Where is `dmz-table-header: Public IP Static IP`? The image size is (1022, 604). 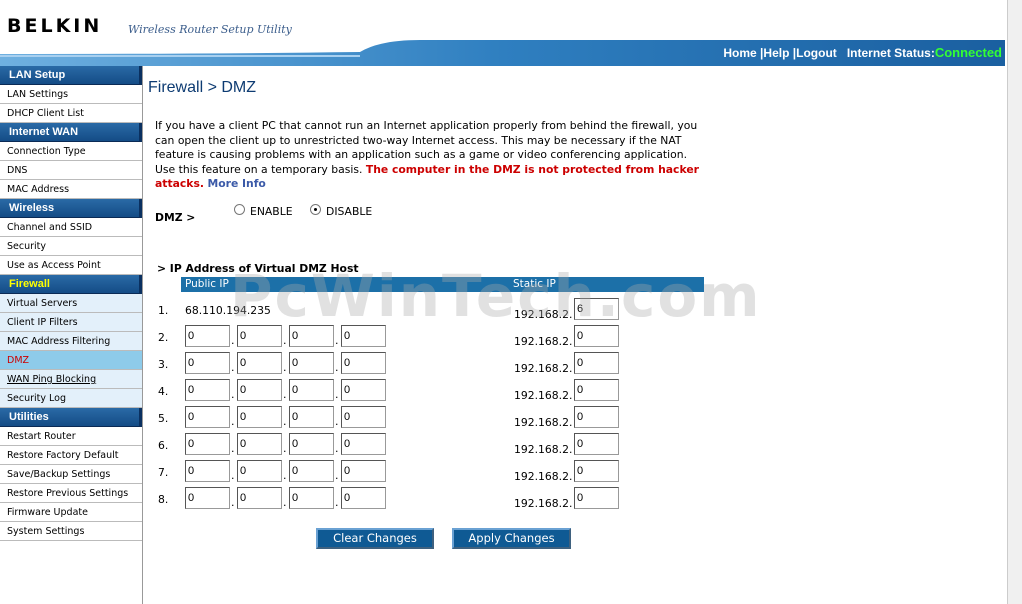
dmz-table-header: Public IP Static IP is located at coordinates (430, 284).